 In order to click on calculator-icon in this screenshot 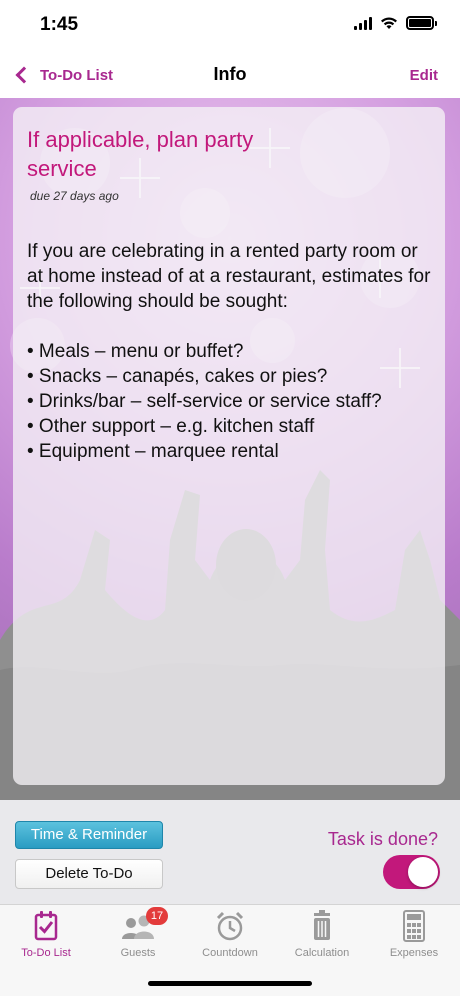, I will do `click(414, 926)`.